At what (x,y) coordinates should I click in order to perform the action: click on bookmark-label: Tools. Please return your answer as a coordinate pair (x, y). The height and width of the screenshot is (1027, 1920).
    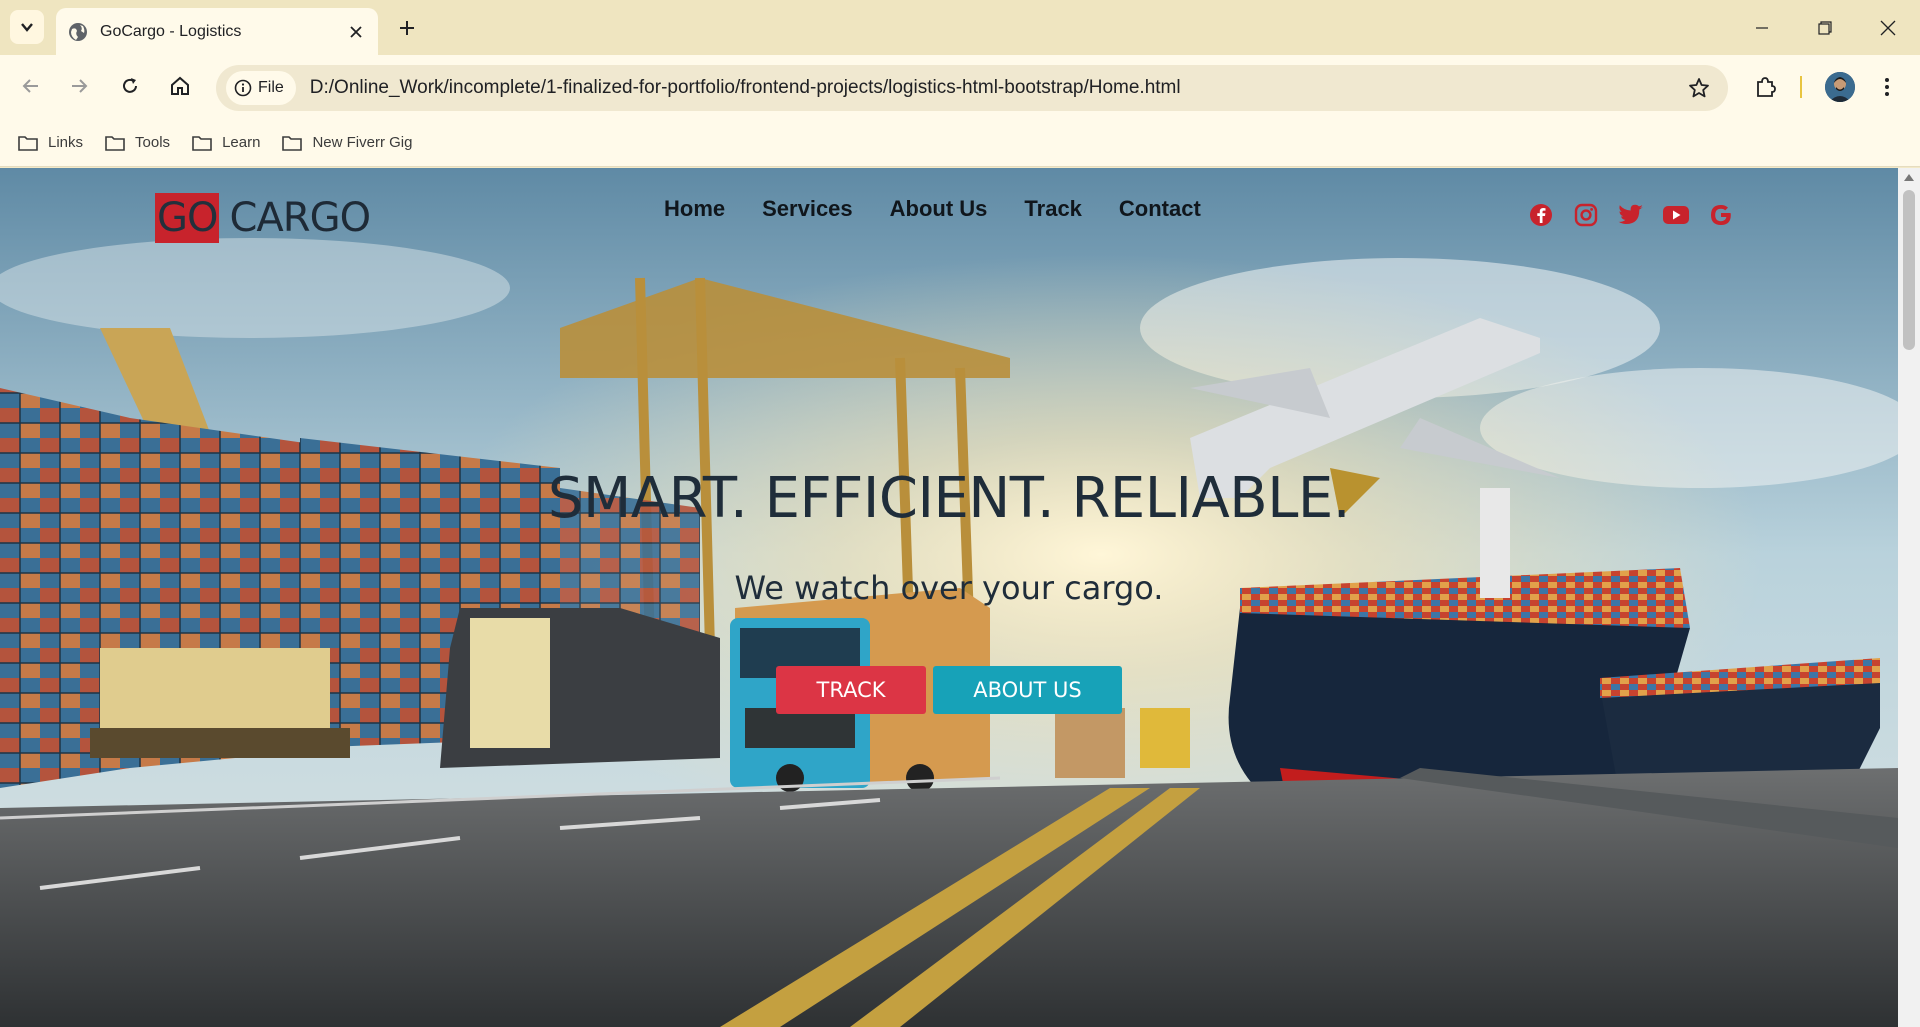
    Looking at the image, I should click on (153, 142).